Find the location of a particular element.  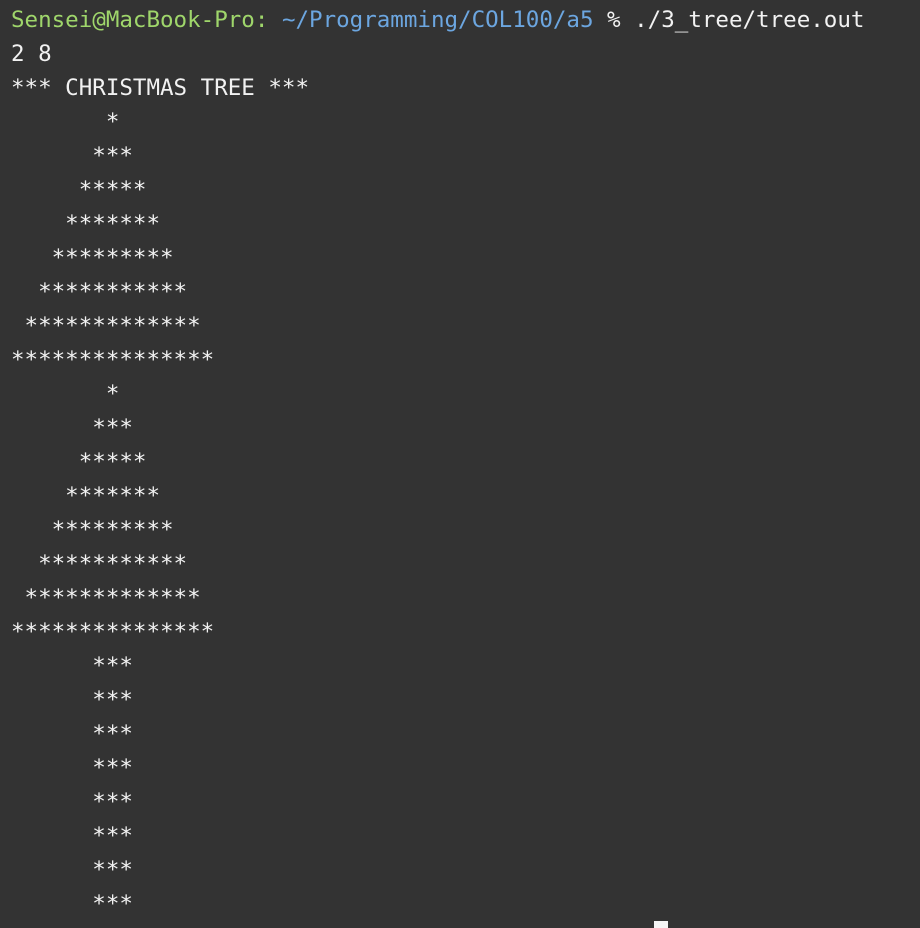

prompt-command: % ./3_tree/tree.out is located at coordinates (729, 20).